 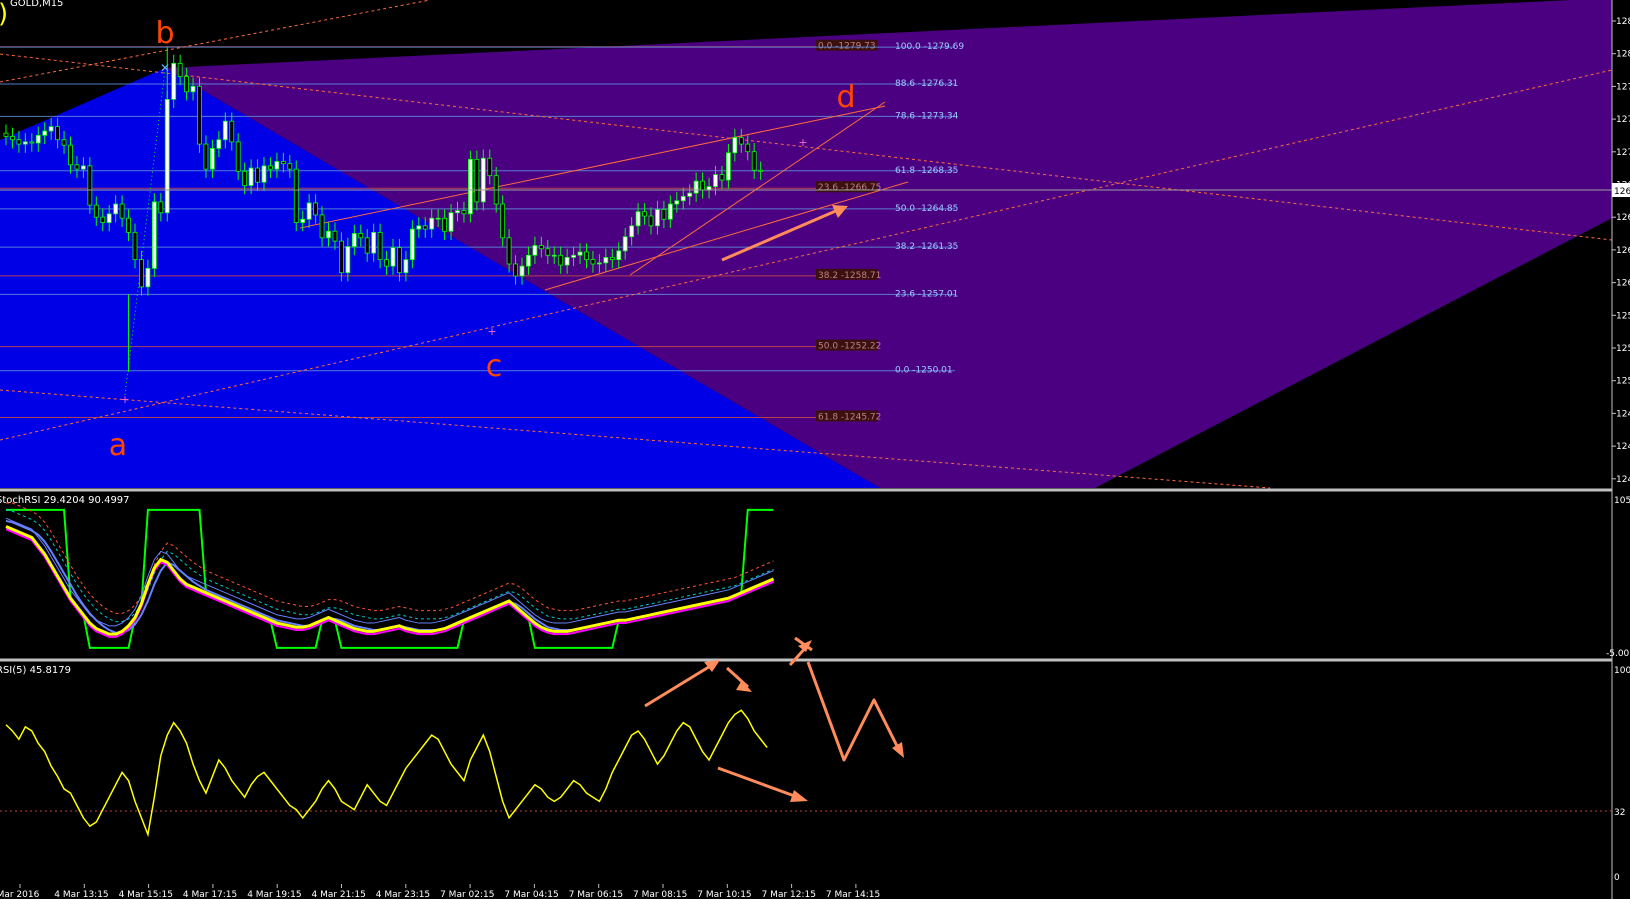 I want to click on price-axis-label: 1266, so click(x=1623, y=218).